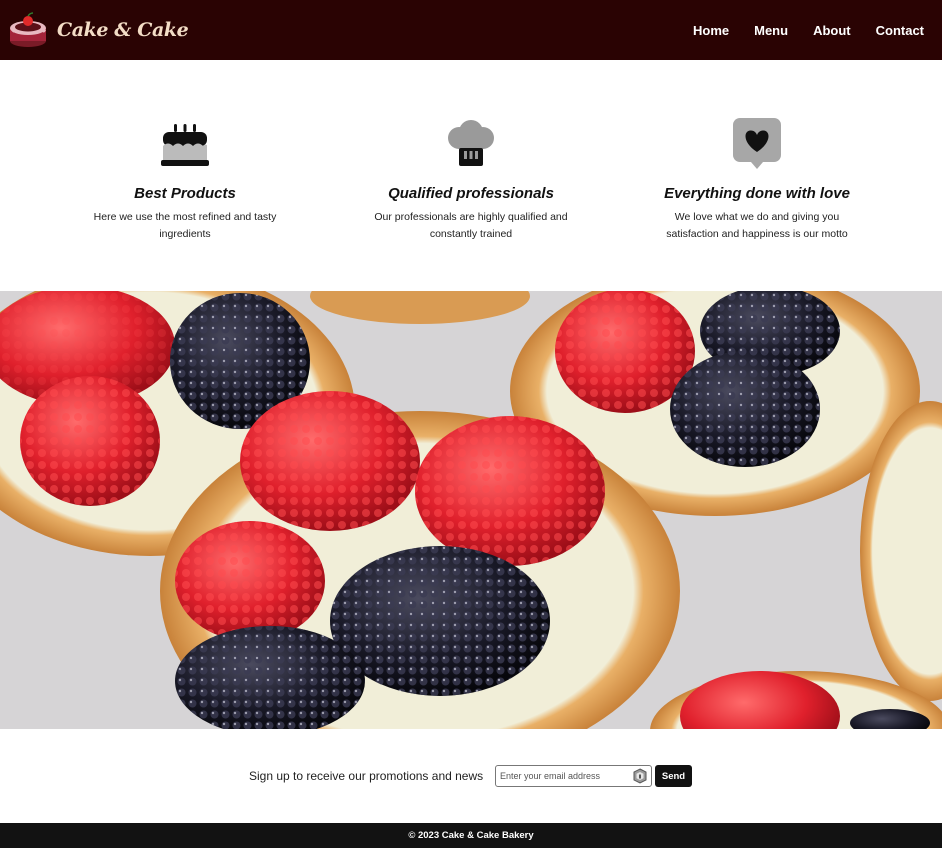 The width and height of the screenshot is (942, 848). Describe the element at coordinates (757, 193) in the screenshot. I see `feature-title: Everything done with love` at that location.